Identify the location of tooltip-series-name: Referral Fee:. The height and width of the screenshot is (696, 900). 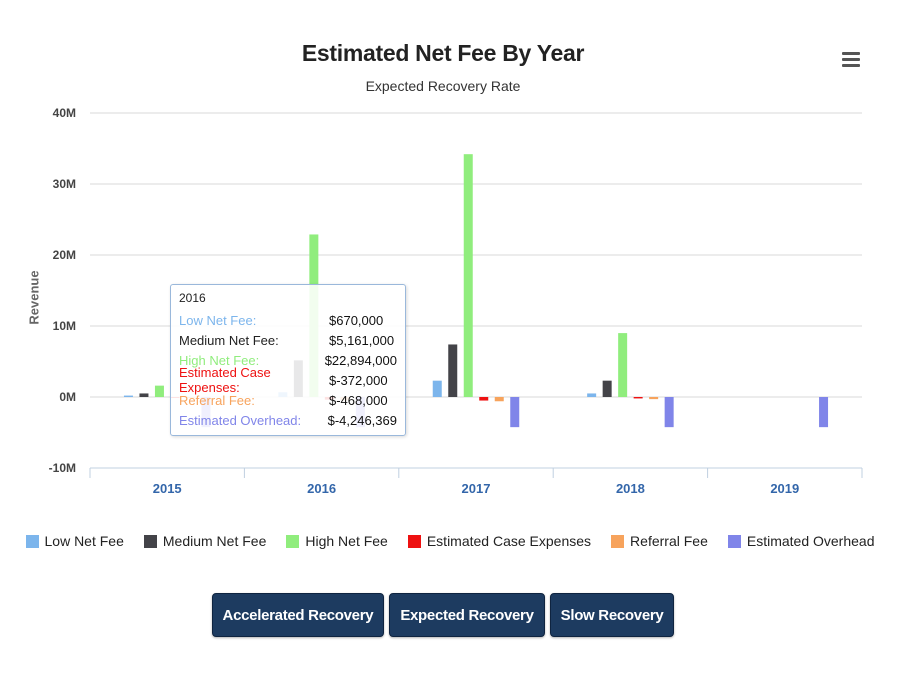
(217, 400).